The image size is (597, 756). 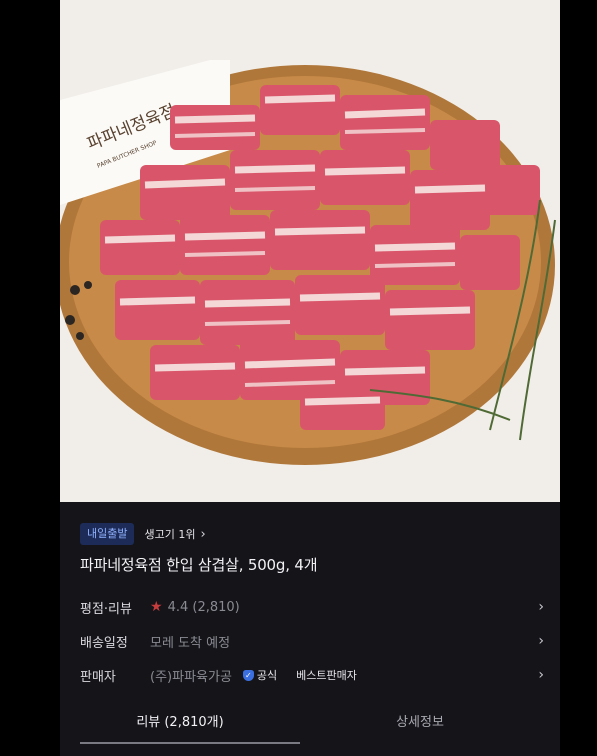 I want to click on shipping-badge: 내일출발, so click(x=107, y=534).